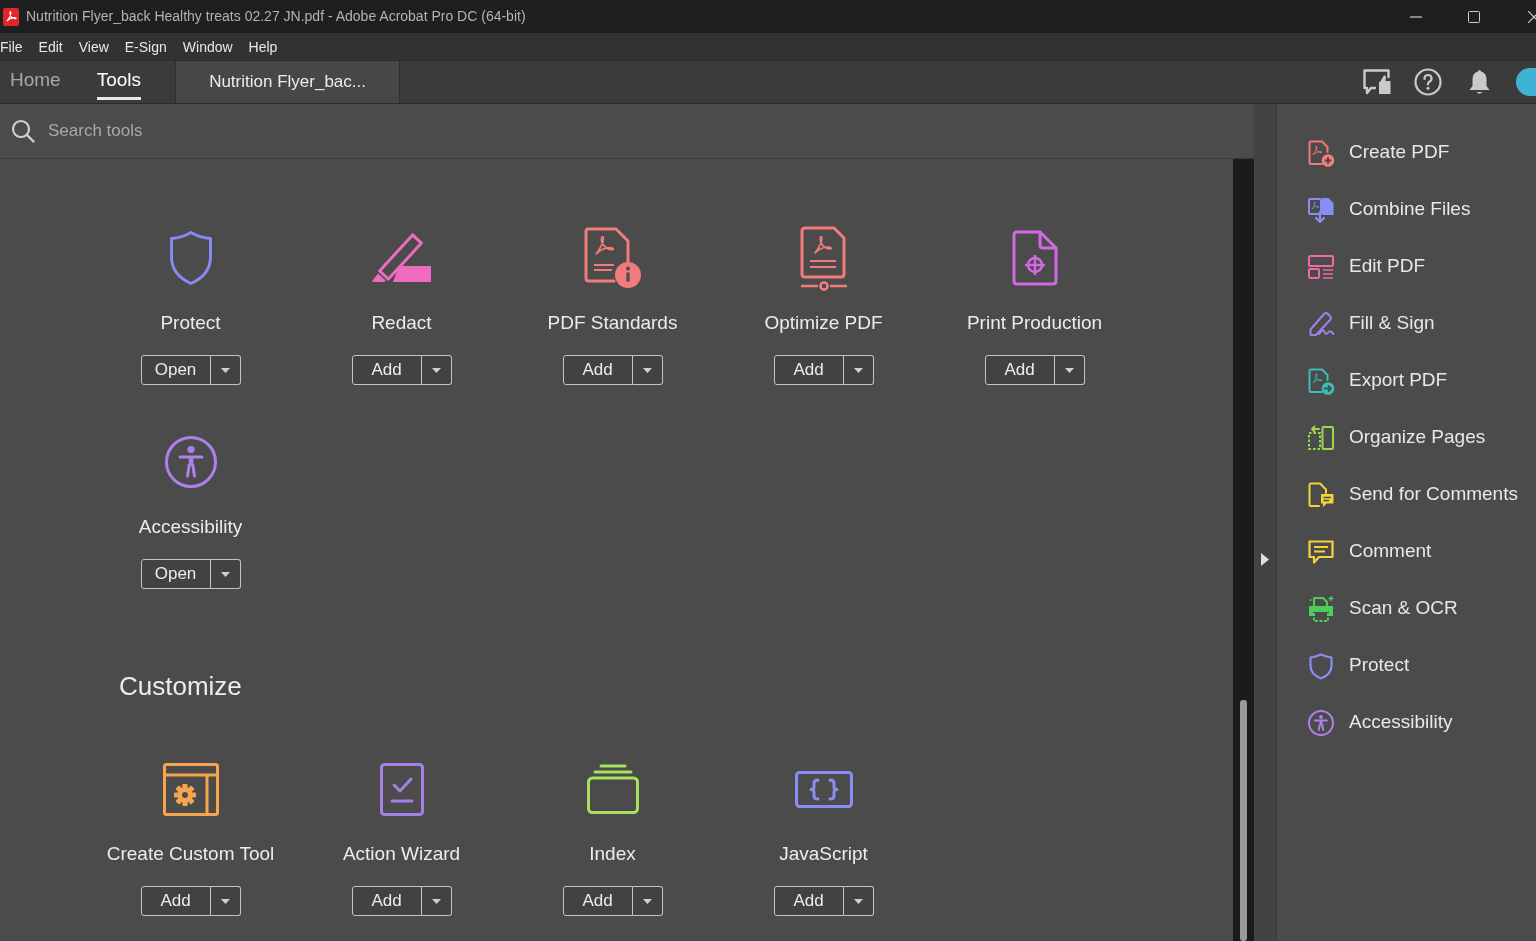 The image size is (1536, 941). What do you see at coordinates (1243, 820) in the screenshot?
I see `scrollbar-thumb` at bounding box center [1243, 820].